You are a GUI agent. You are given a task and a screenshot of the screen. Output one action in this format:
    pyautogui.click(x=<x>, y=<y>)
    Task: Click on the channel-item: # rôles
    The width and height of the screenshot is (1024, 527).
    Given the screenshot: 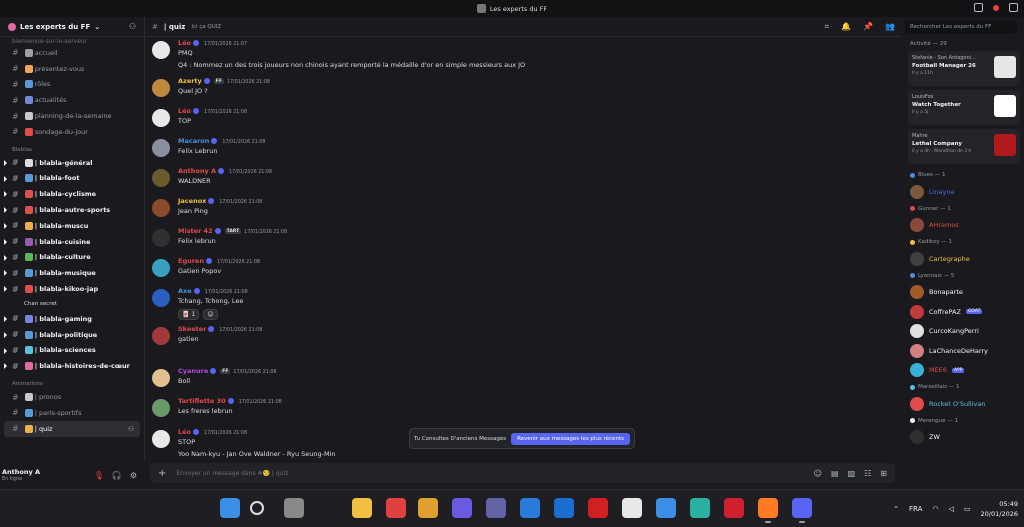 What is the action you would take?
    pyautogui.click(x=72, y=85)
    